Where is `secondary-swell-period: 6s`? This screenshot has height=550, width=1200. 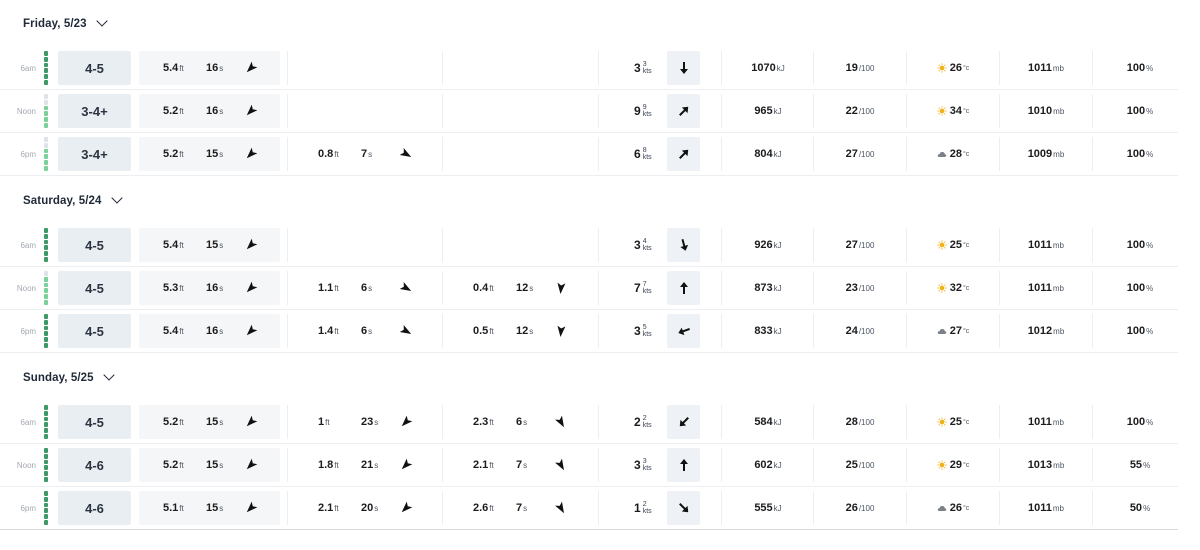
secondary-swell-period: 6s is located at coordinates (366, 331).